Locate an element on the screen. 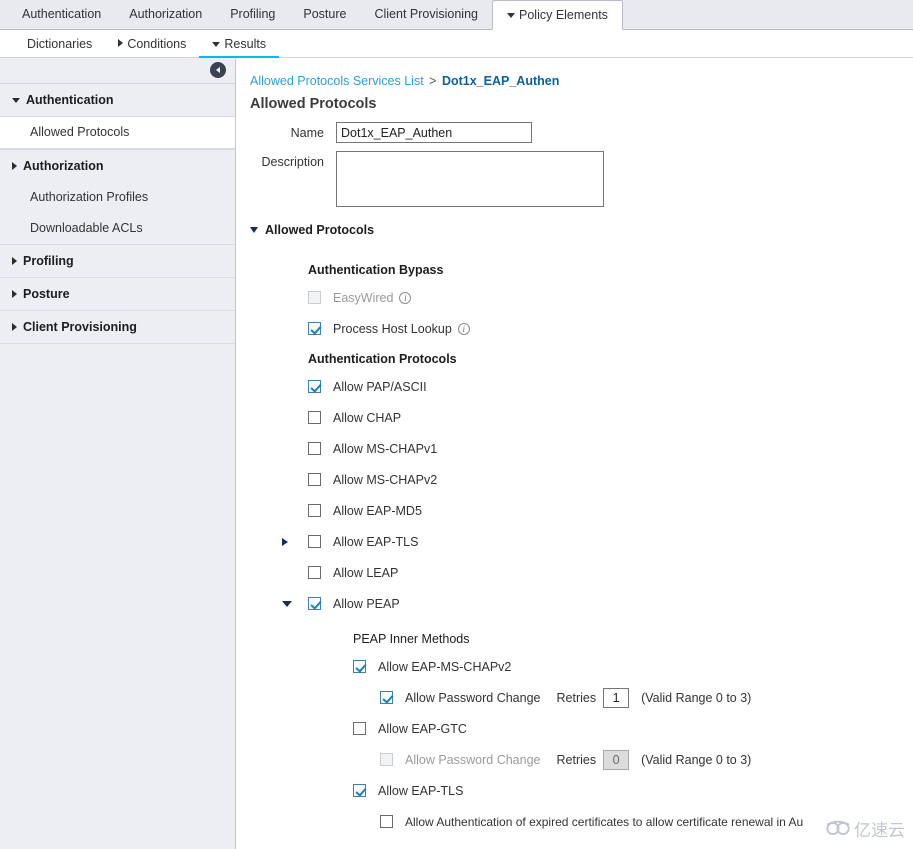  allow-ms-chapv1-checkbox is located at coordinates (314, 448).